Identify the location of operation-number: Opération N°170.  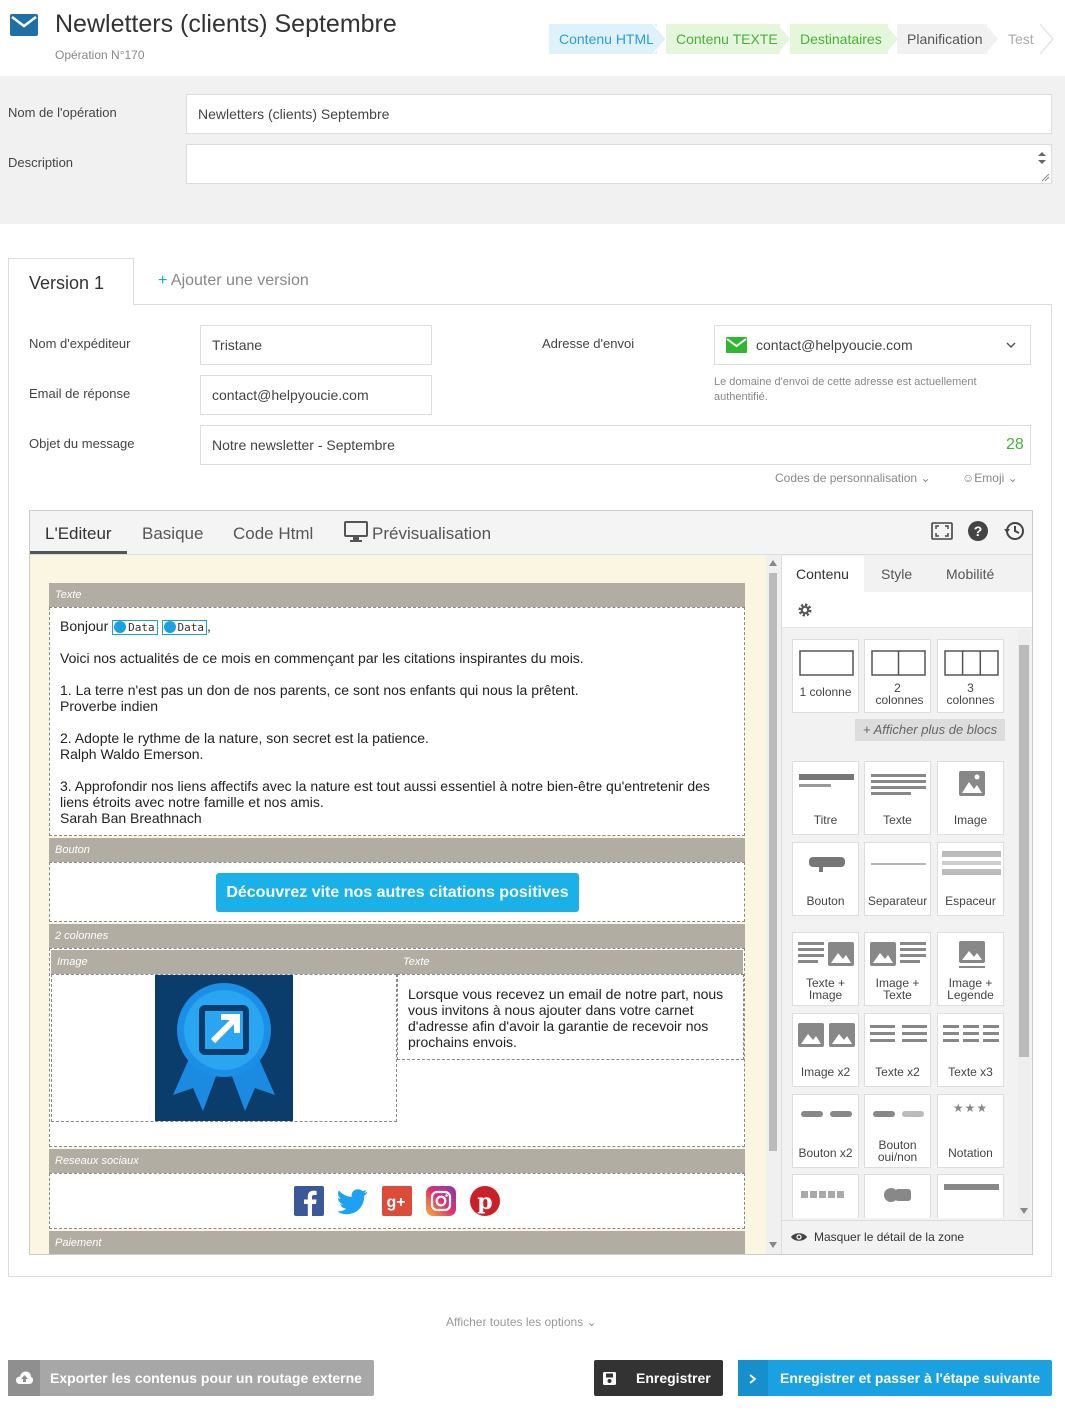
(100, 55).